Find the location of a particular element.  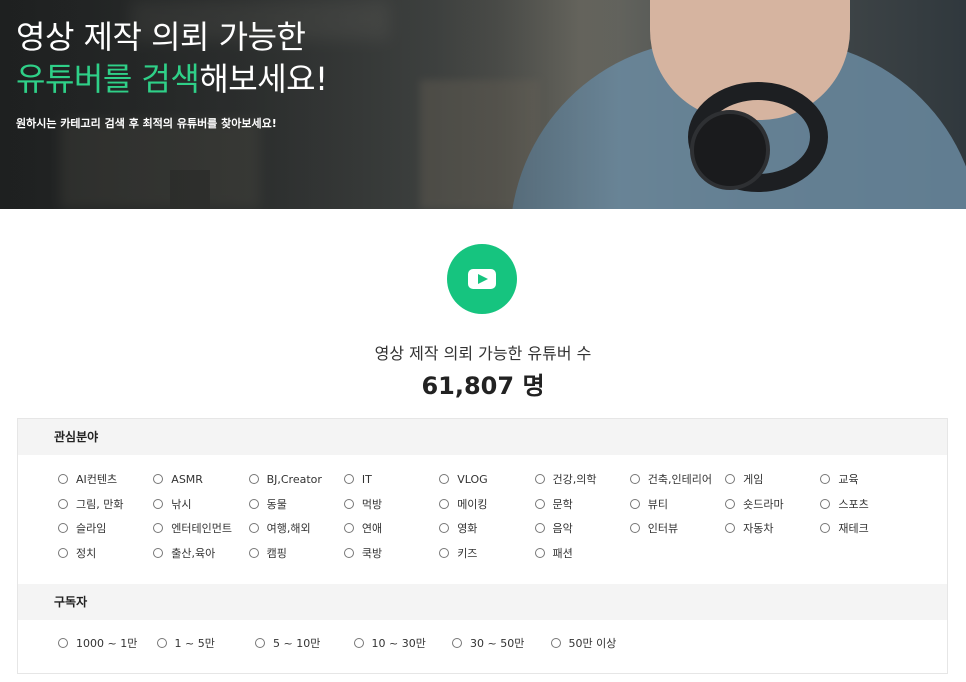

interest-option: 출산,육아 is located at coordinates (184, 553).